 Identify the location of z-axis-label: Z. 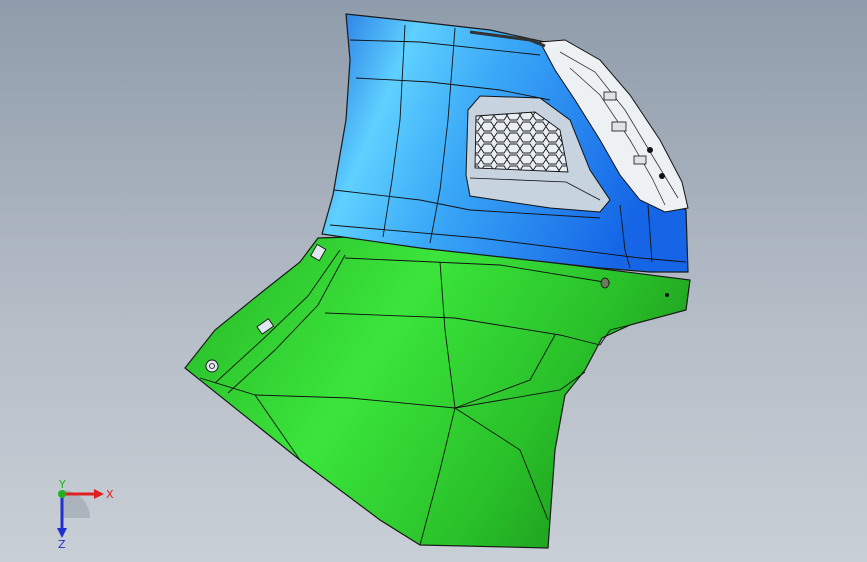
(62, 544).